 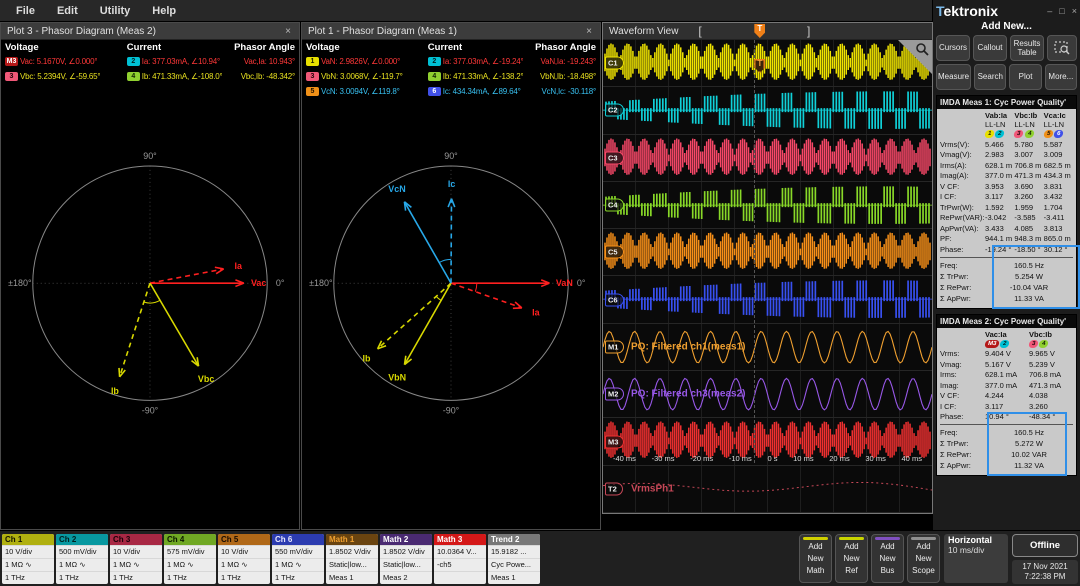 I want to click on channel-badge-card: Ch 6 550 mV/div 1 MΩ ∿ 1 THz, so click(x=298, y=559).